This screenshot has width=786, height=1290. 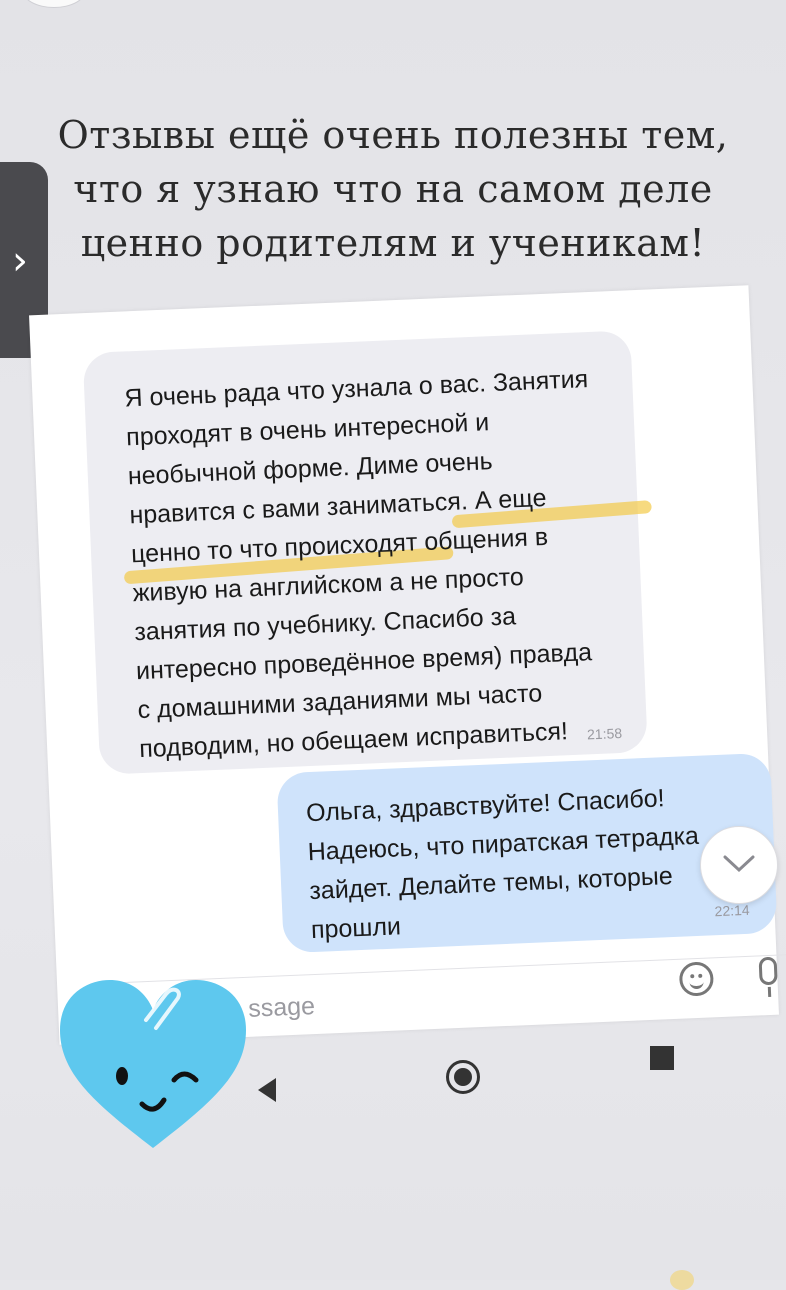 What do you see at coordinates (682, 1280) in the screenshot?
I see `decorative-dot` at bounding box center [682, 1280].